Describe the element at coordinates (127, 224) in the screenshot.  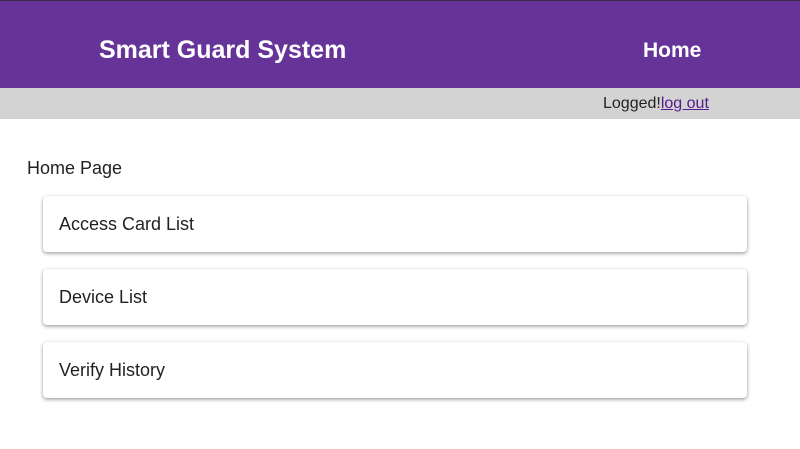
I see `menu-card-label: Access Card List` at that location.